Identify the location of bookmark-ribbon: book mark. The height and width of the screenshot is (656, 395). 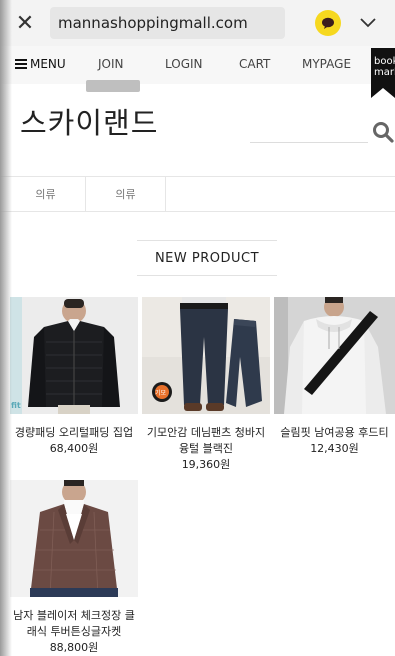
(383, 73).